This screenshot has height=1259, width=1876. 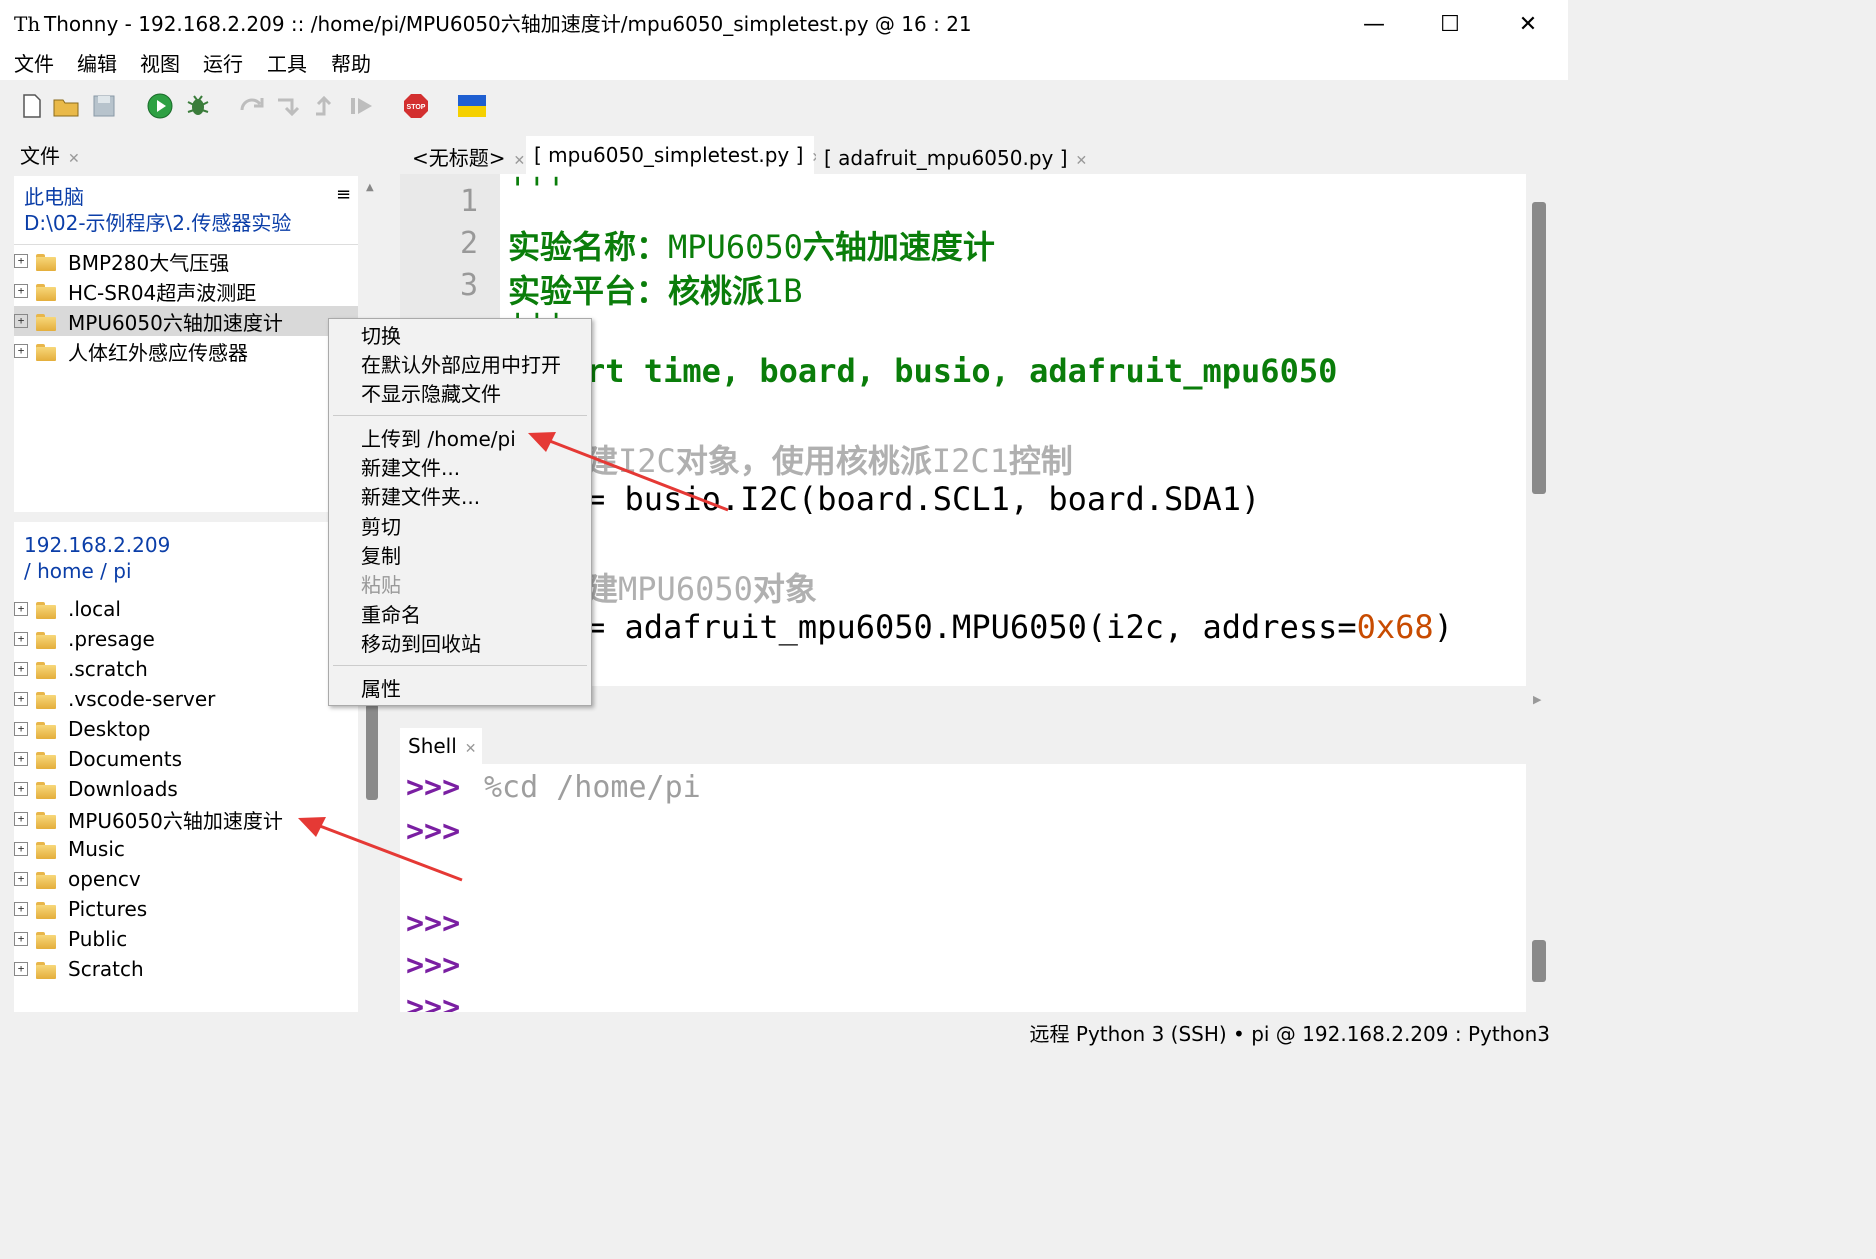 What do you see at coordinates (69, 849) in the screenshot?
I see `list-item: + Music` at bounding box center [69, 849].